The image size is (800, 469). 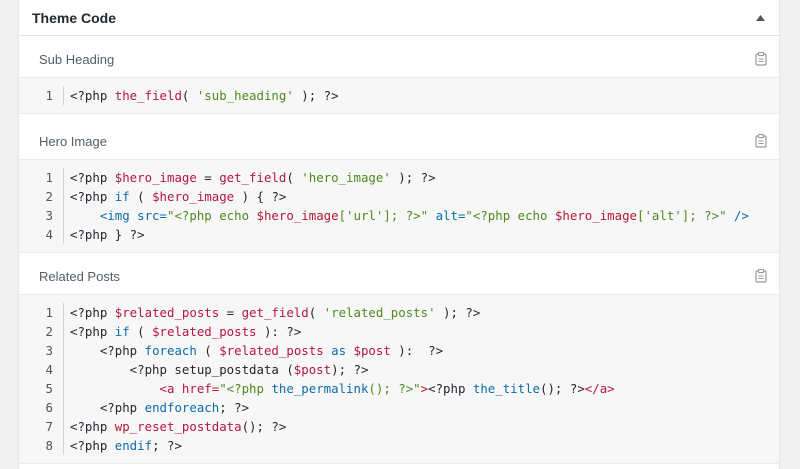 I want to click on clipboard-icon, so click(x=761, y=59).